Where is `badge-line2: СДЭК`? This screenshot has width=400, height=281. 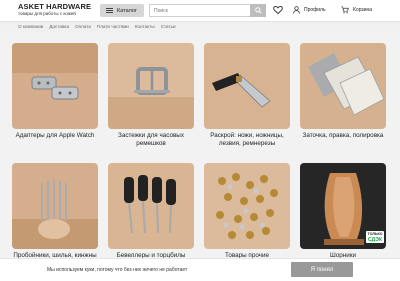
badge-line2: СДЭК is located at coordinates (375, 239).